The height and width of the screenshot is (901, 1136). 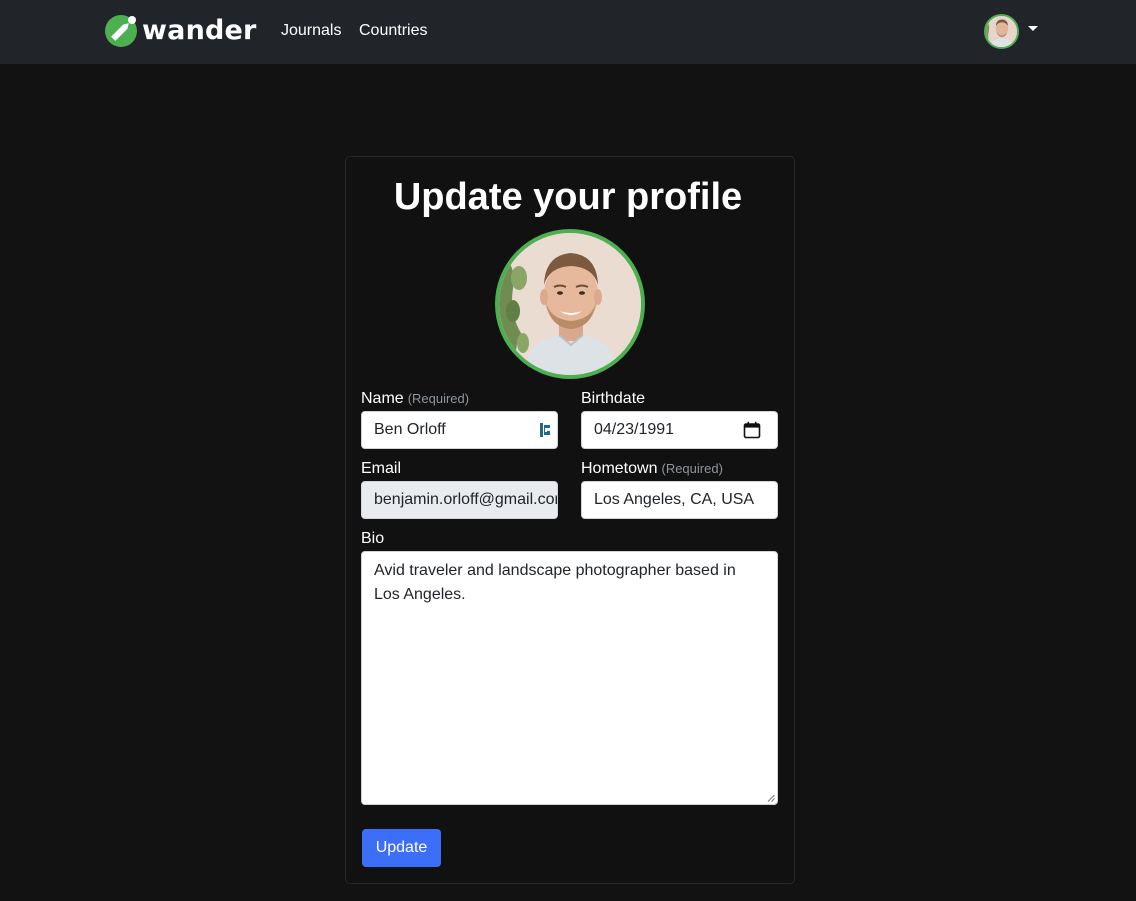 I want to click on hometown-label: Hometown (Required), so click(x=652, y=469).